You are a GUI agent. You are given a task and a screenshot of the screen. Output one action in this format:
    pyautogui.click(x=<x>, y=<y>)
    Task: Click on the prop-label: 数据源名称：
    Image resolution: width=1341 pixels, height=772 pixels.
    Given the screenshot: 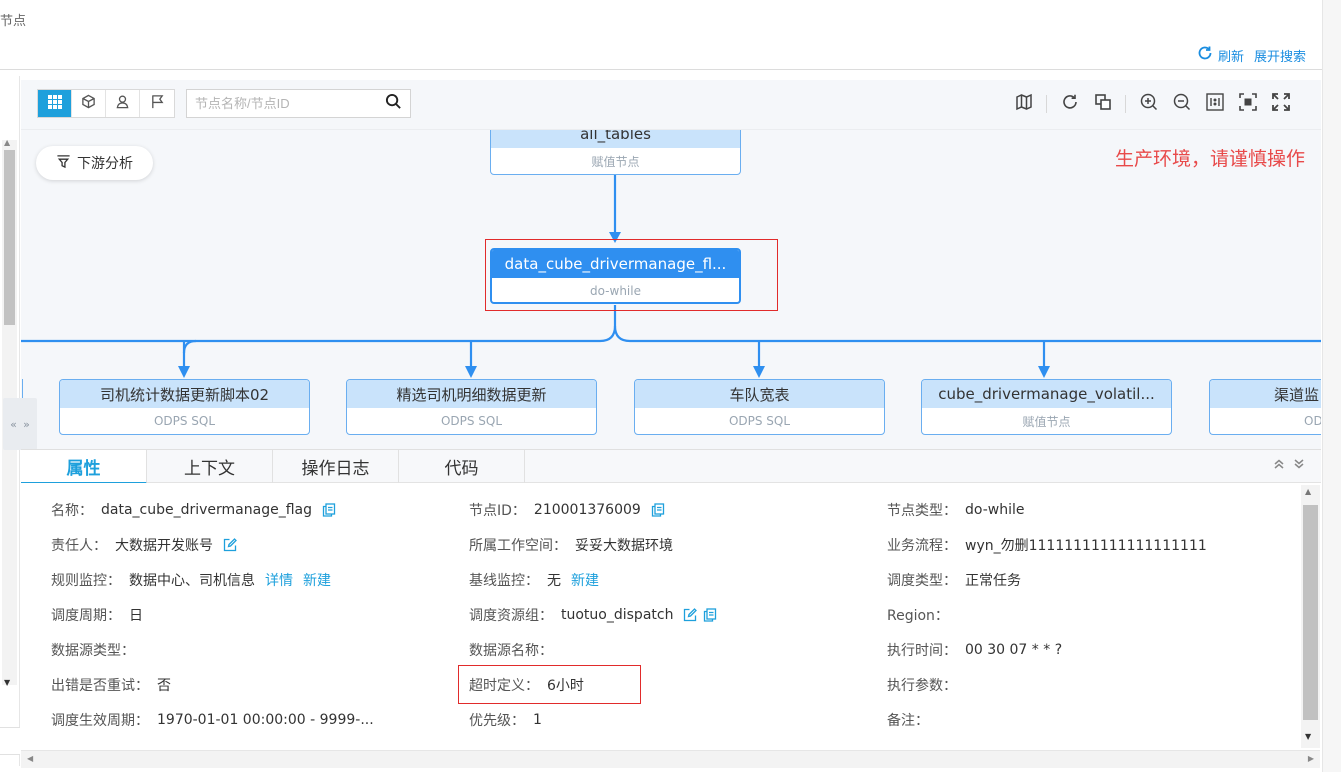 What is the action you would take?
    pyautogui.click(x=511, y=651)
    